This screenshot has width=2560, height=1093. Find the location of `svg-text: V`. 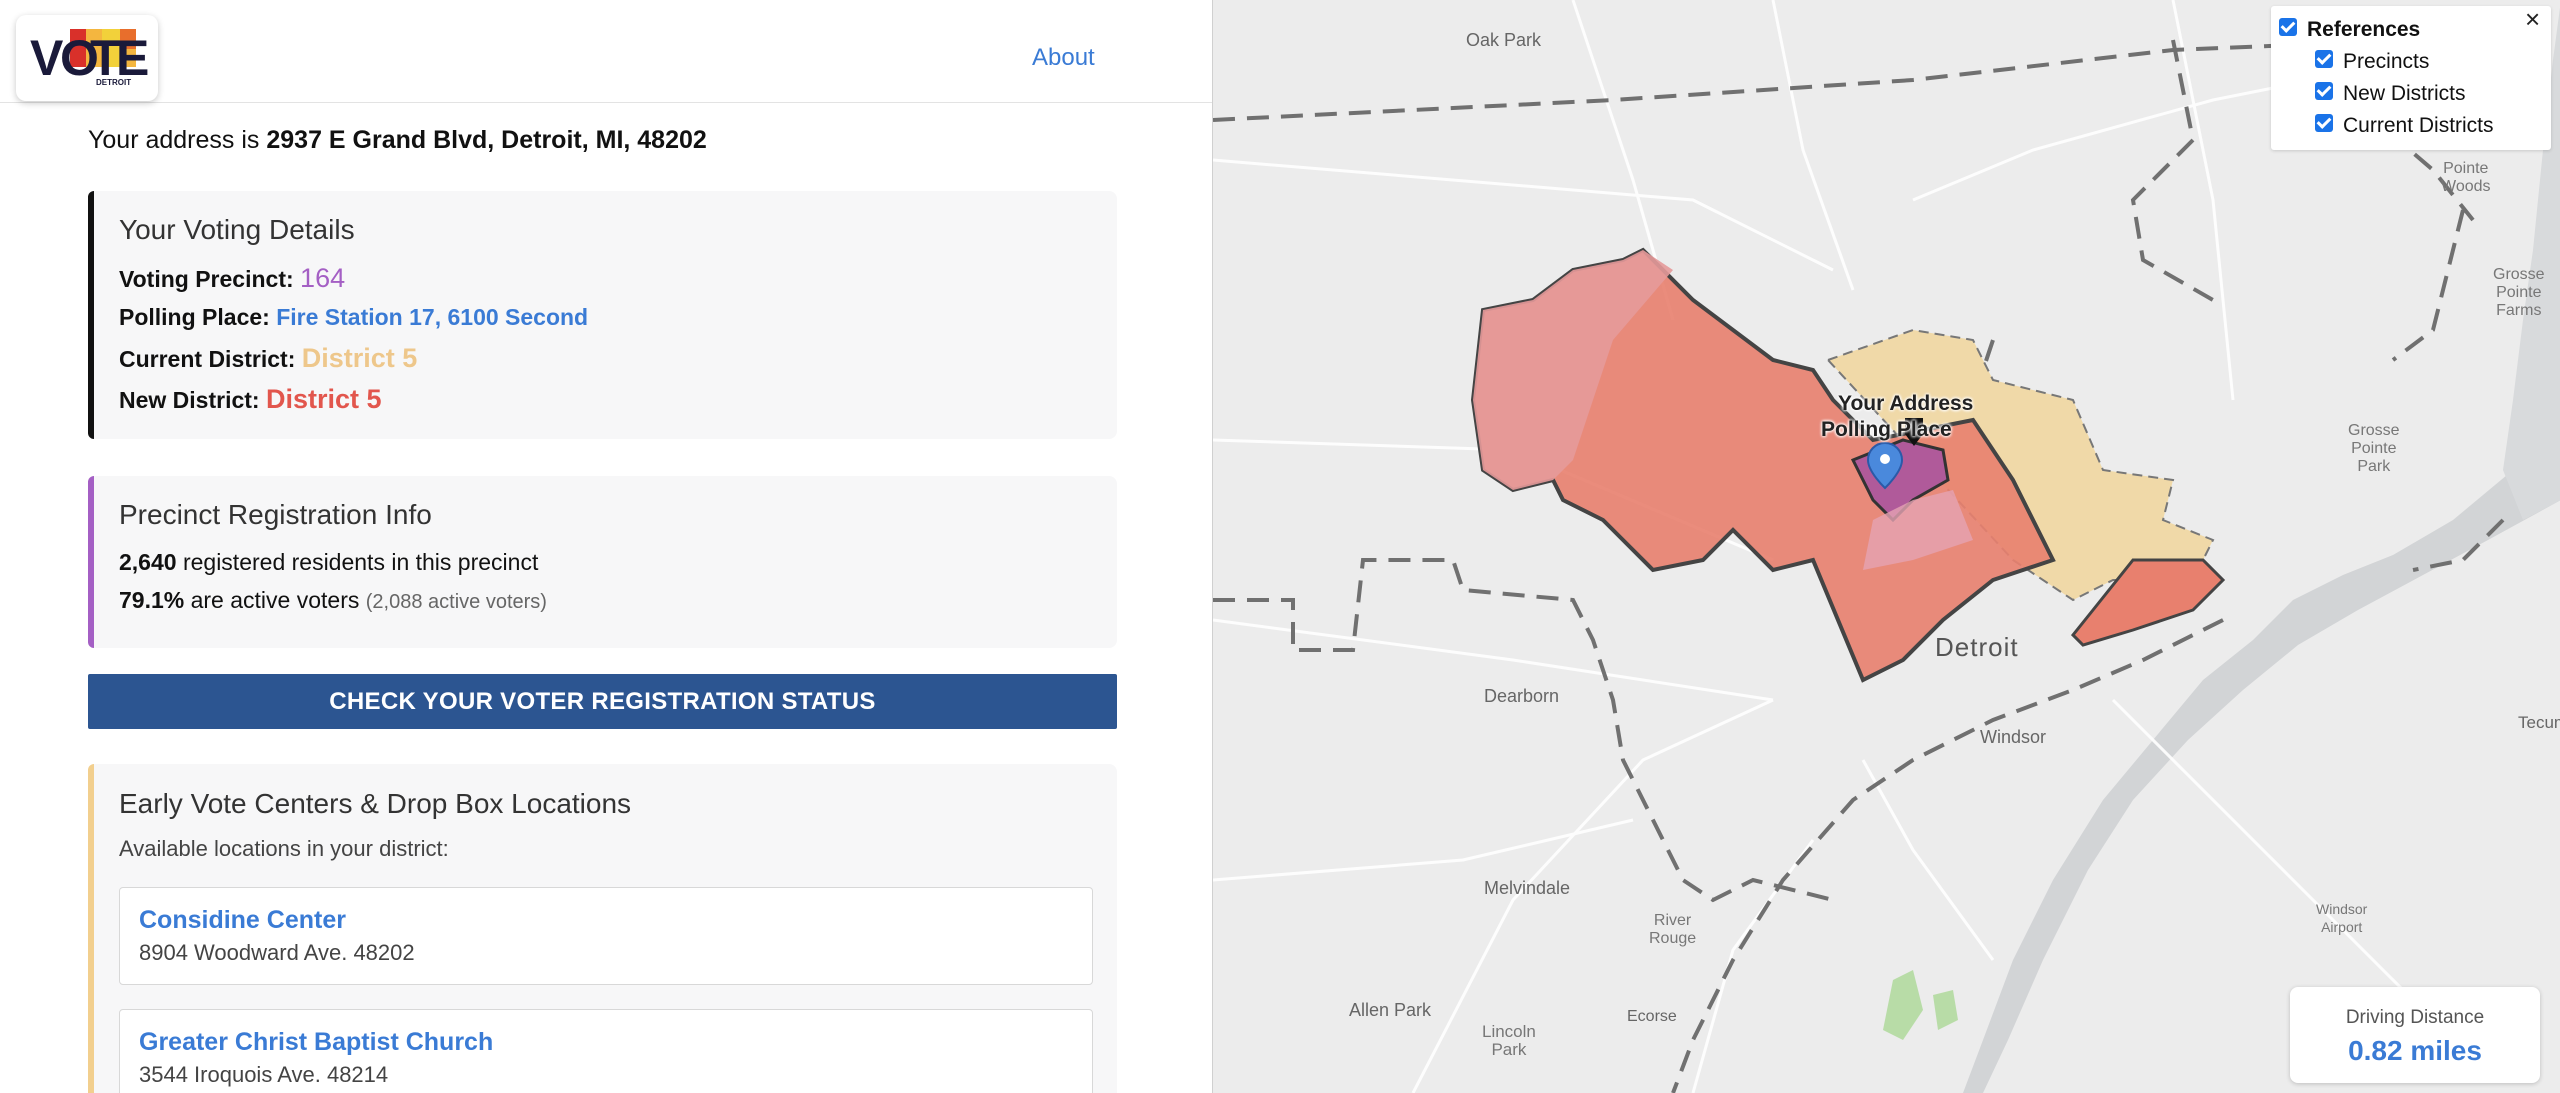

svg-text: V is located at coordinates (47, 58).